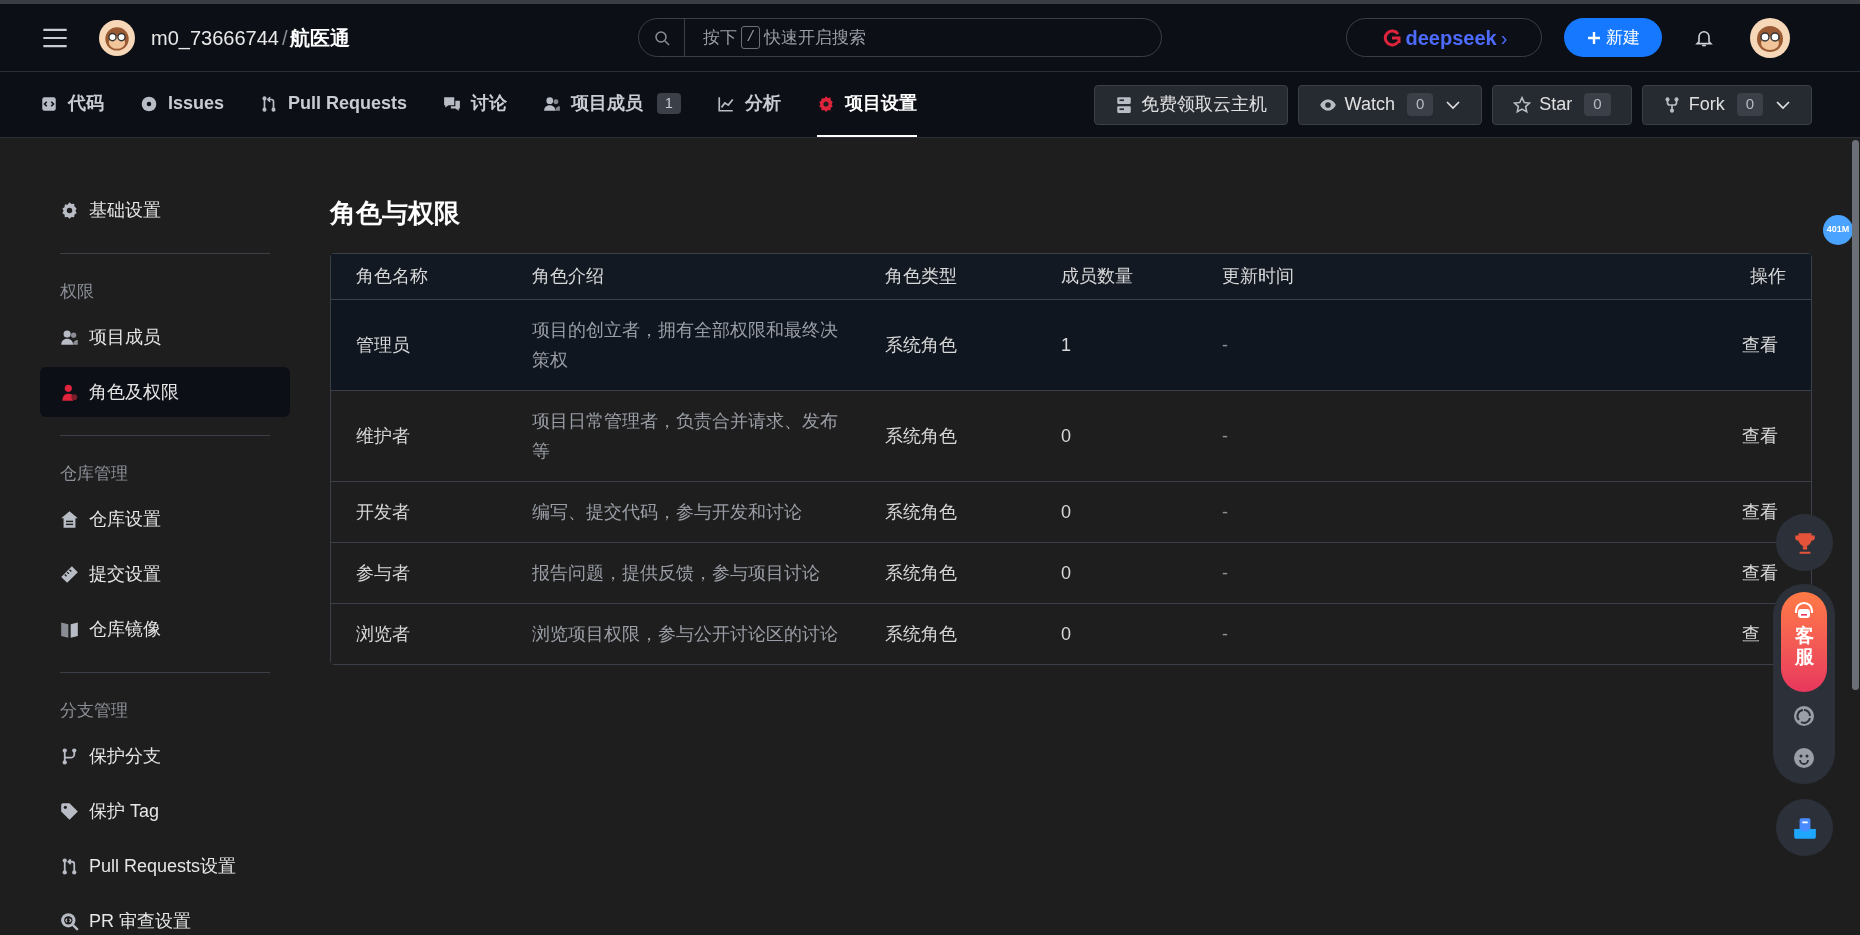 Image resolution: width=1860 pixels, height=935 pixels. What do you see at coordinates (1258, 276) in the screenshot?
I see `column-header: 更新时间` at bounding box center [1258, 276].